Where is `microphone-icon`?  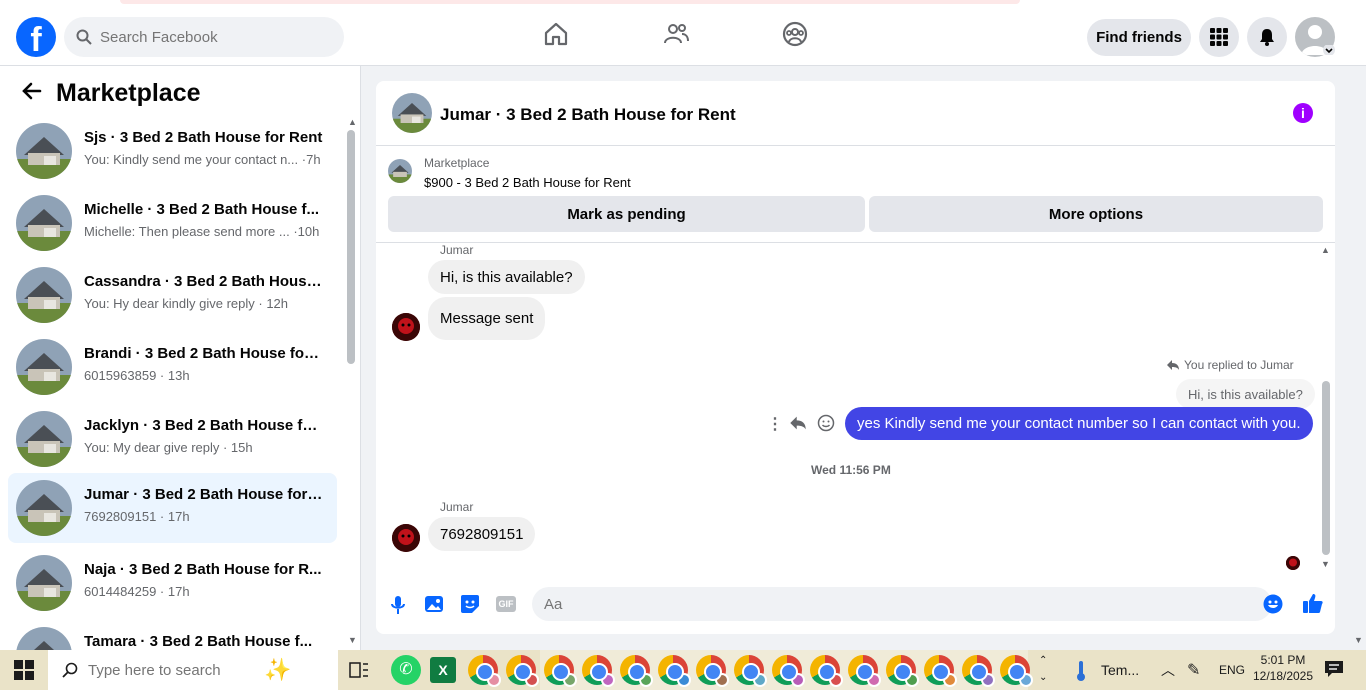 microphone-icon is located at coordinates (398, 605).